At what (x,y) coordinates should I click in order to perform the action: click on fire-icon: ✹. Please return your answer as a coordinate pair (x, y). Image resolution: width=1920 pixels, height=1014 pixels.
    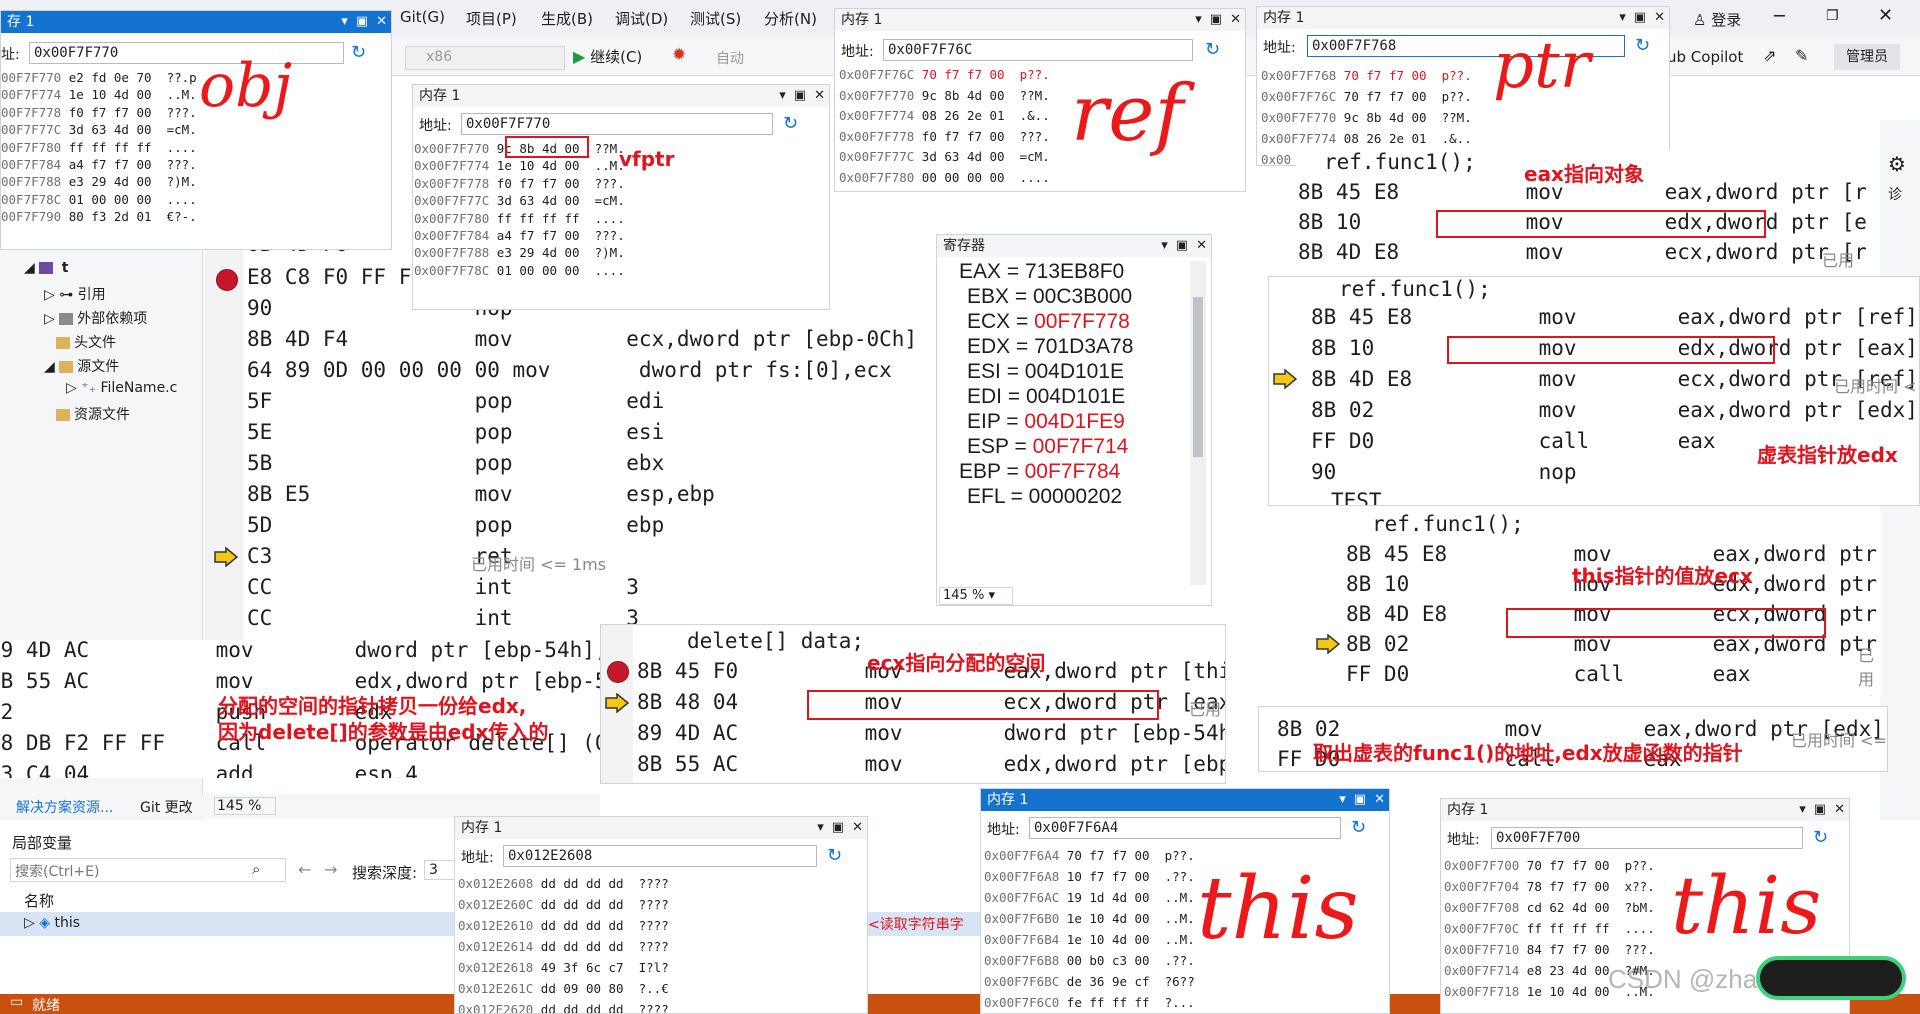
    Looking at the image, I should click on (679, 55).